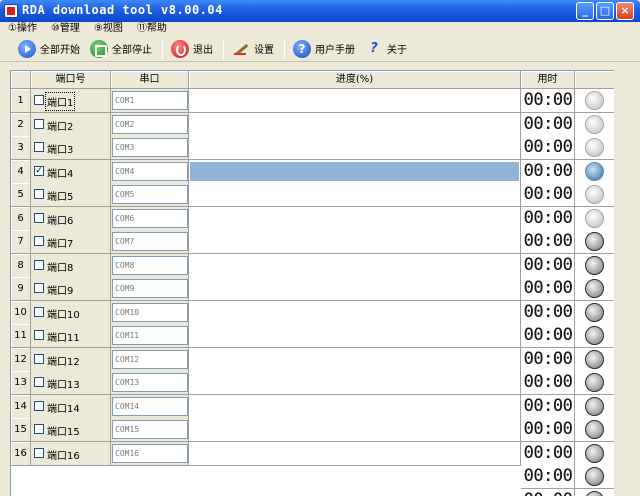 This screenshot has width=640, height=496. Describe the element at coordinates (150, 80) in the screenshot. I see `header-com: 串口` at that location.